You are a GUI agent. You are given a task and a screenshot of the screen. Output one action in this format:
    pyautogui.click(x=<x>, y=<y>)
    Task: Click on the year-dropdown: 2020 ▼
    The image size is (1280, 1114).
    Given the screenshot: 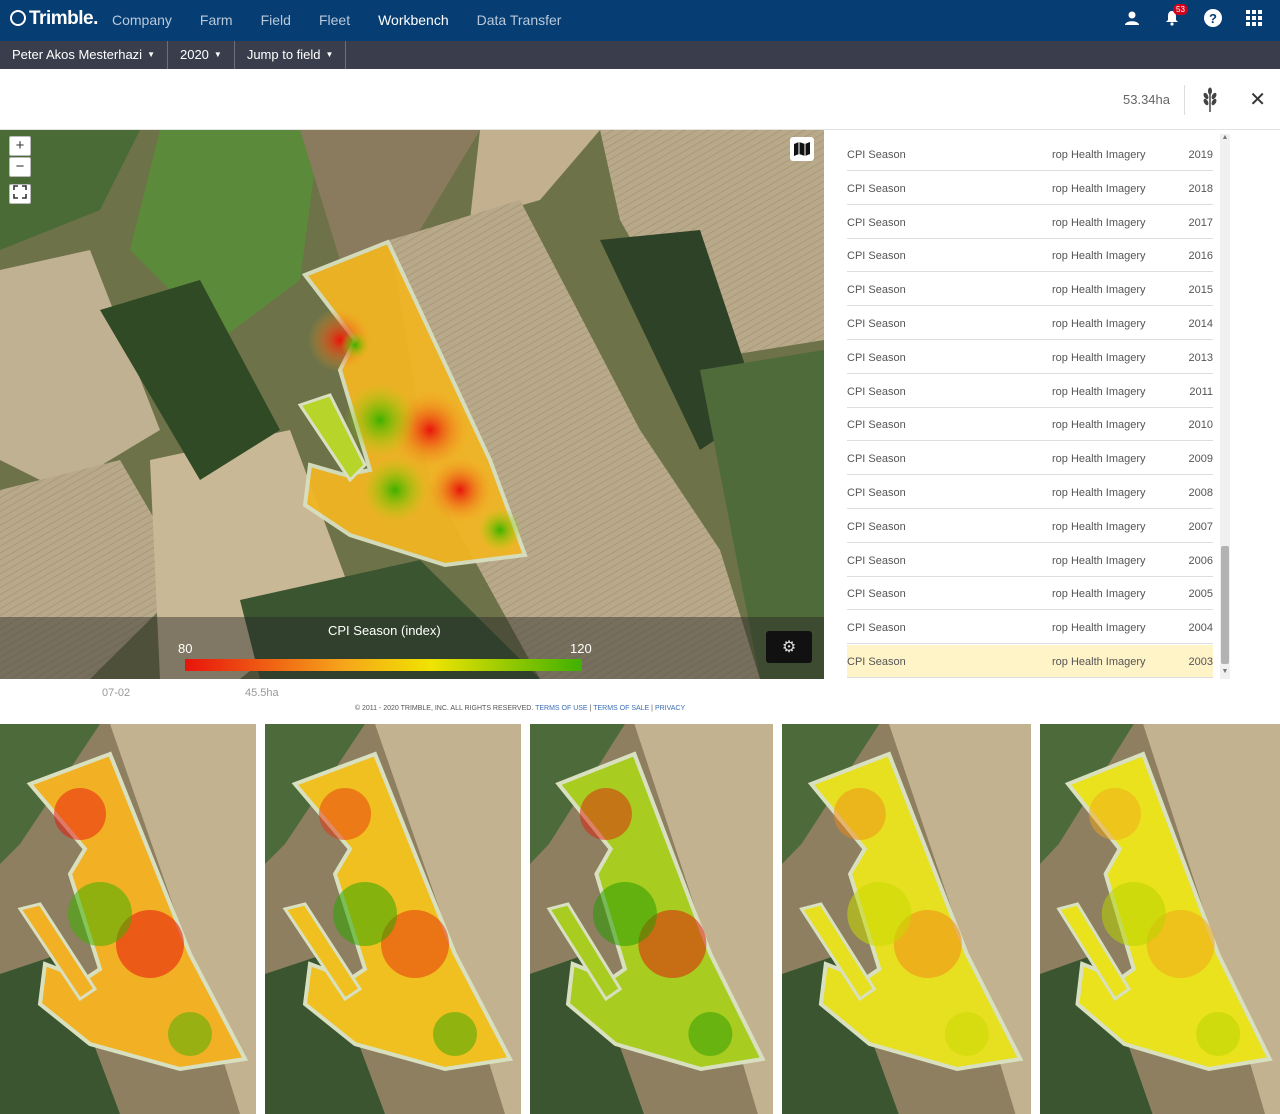 What is the action you would take?
    pyautogui.click(x=201, y=55)
    